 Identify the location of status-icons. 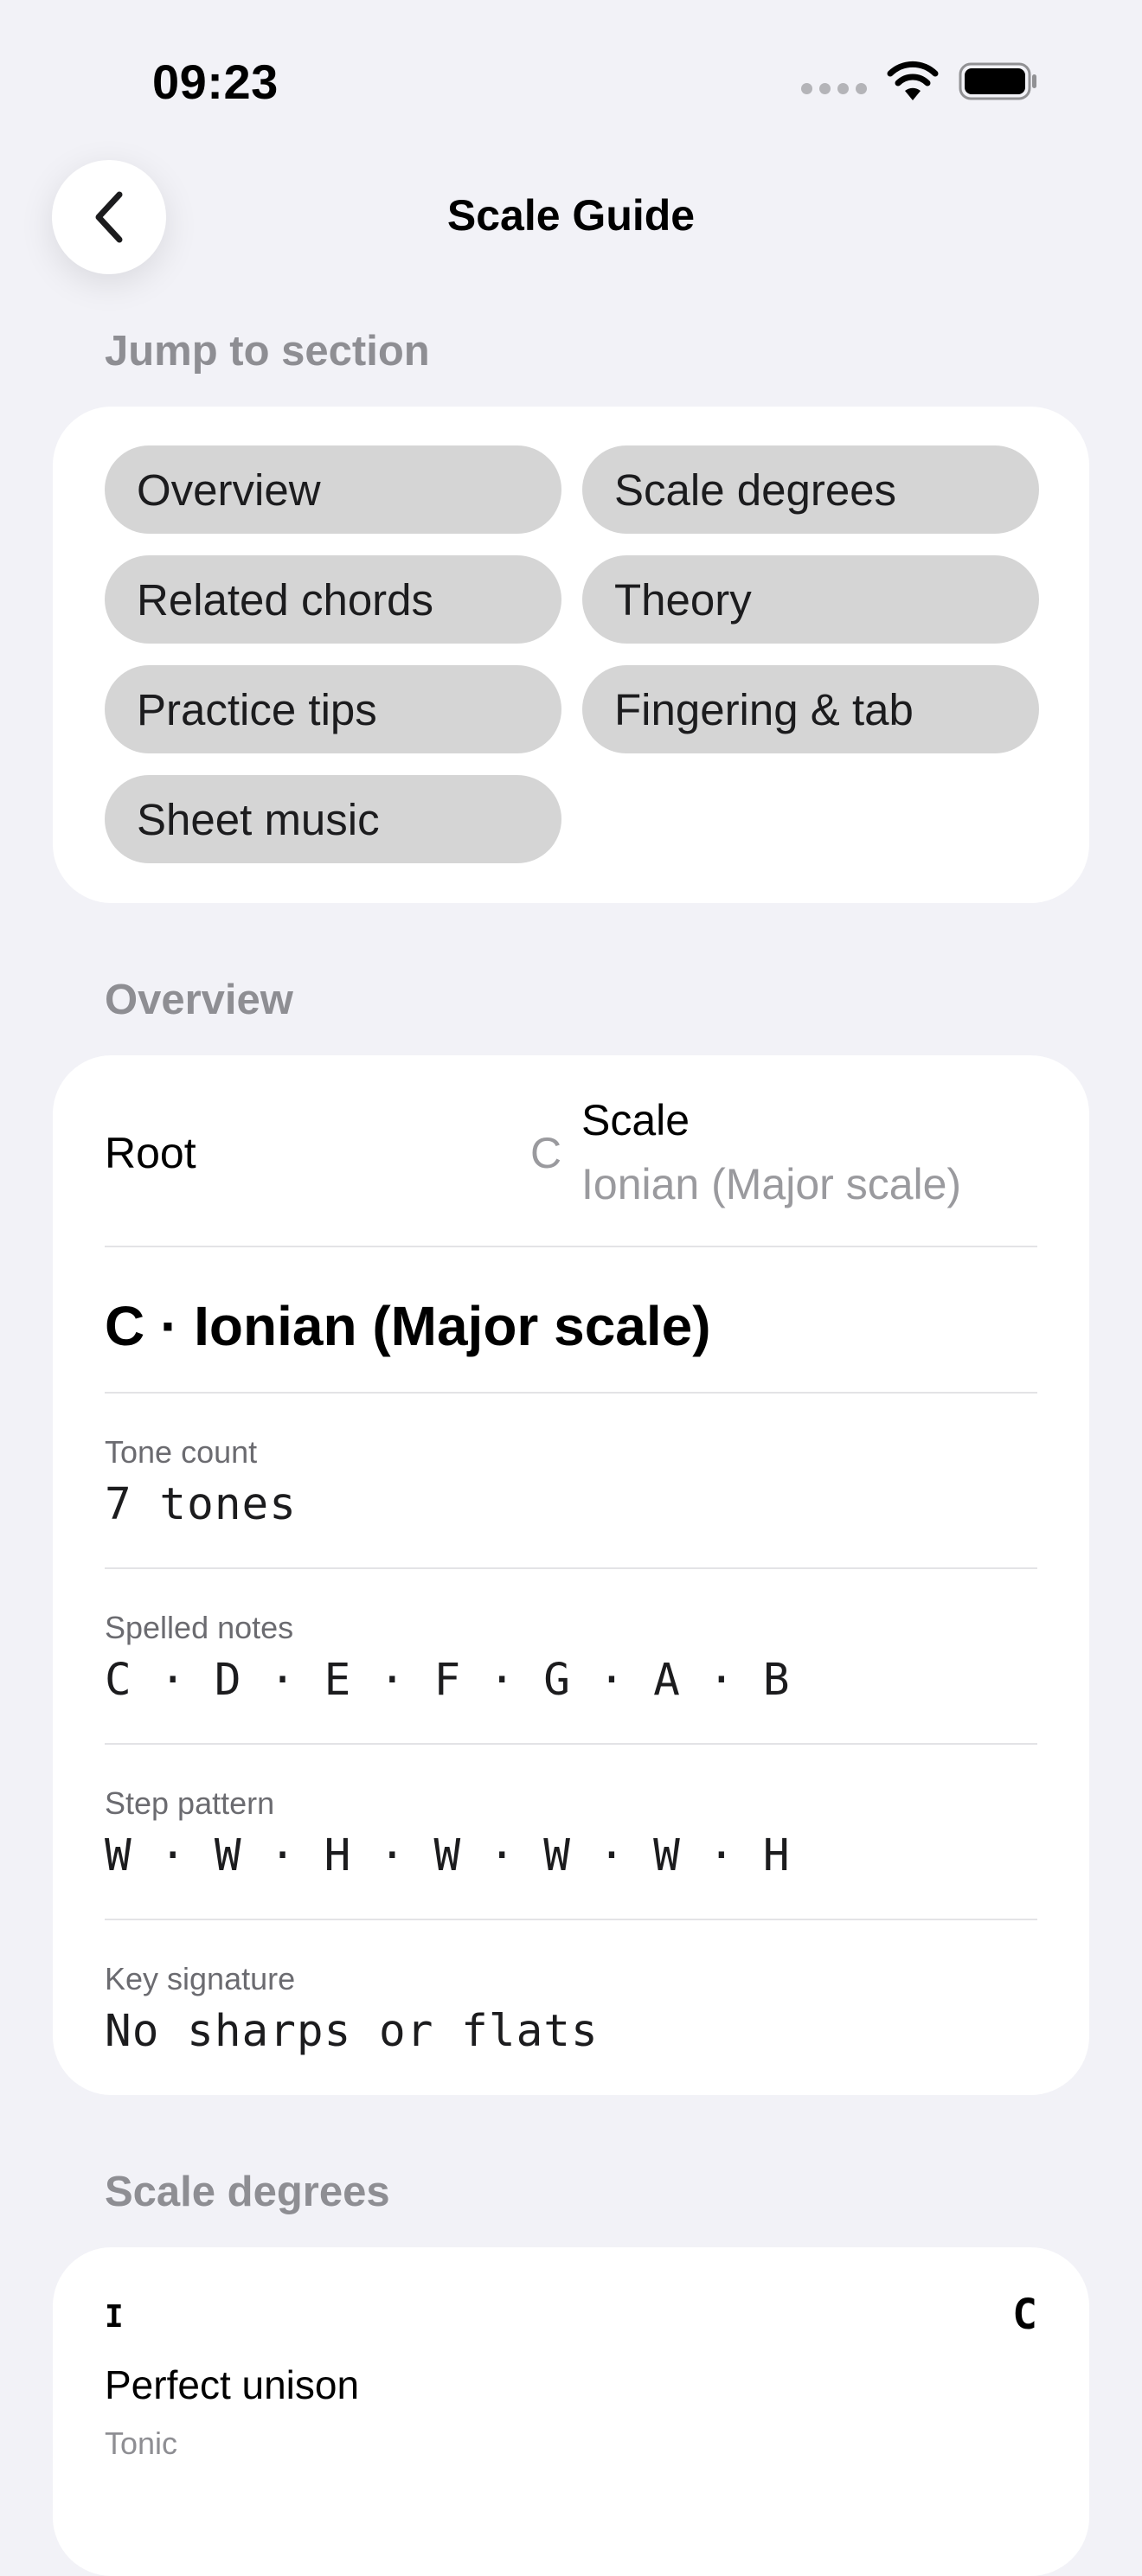
(920, 81).